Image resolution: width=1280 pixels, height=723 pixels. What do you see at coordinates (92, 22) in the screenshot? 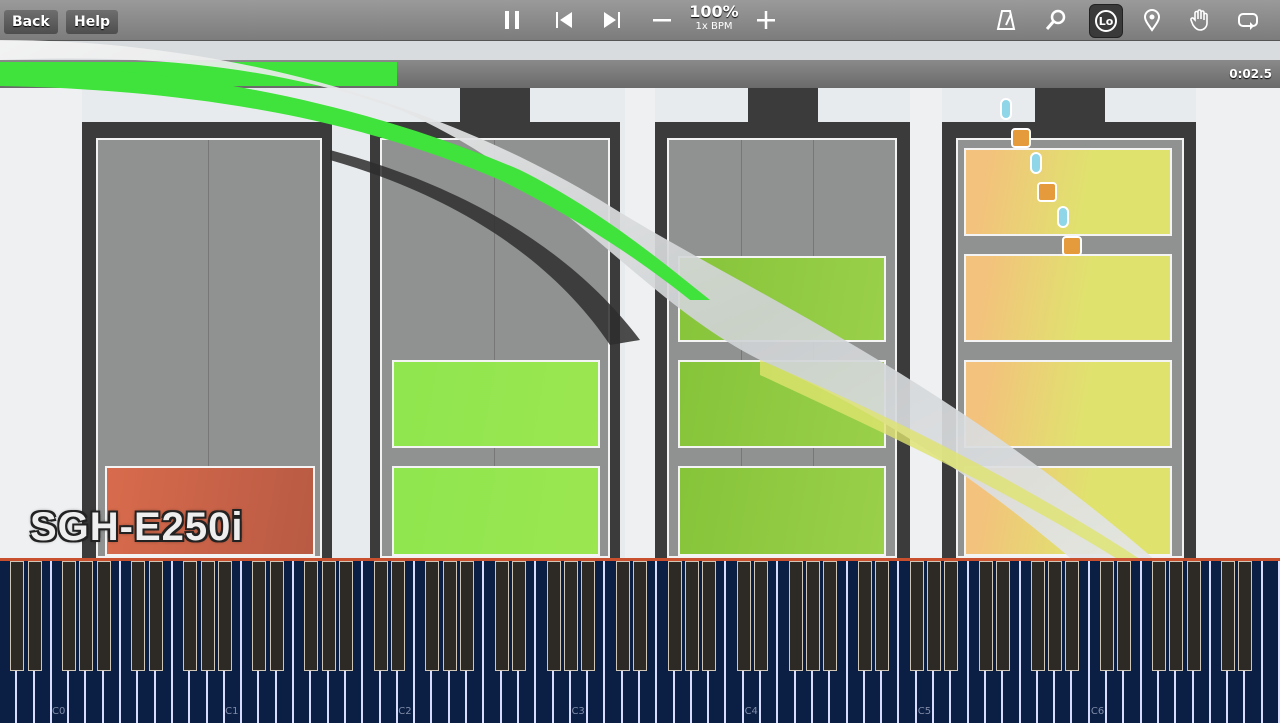
I see `help-button: Help` at bounding box center [92, 22].